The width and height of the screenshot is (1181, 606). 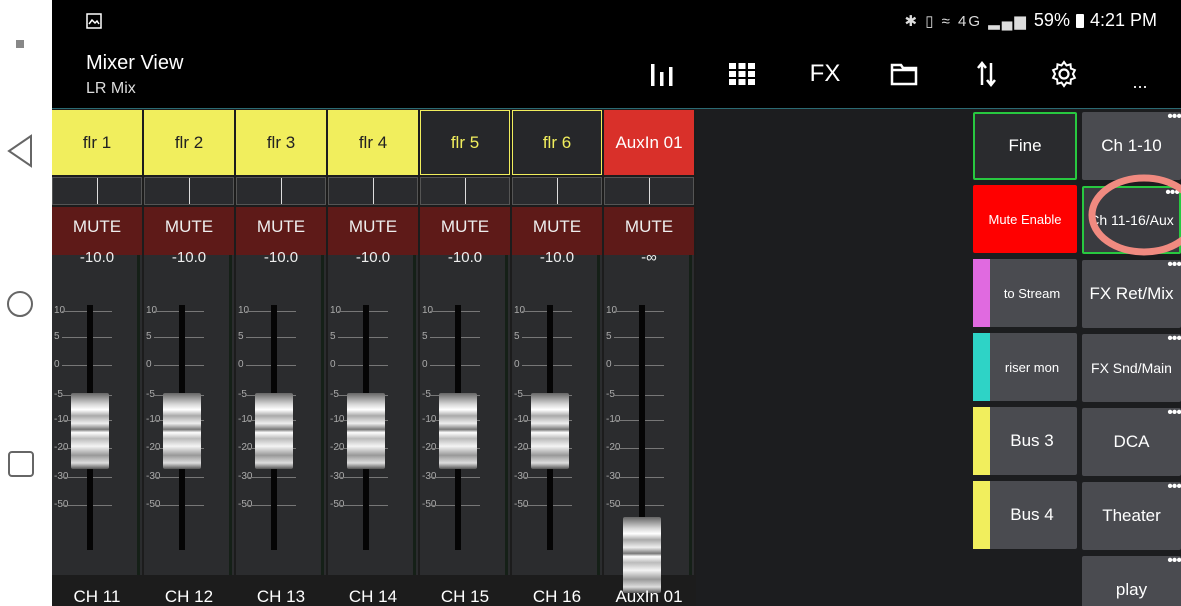 I want to click on channel-name: CH 13, so click(x=281, y=596).